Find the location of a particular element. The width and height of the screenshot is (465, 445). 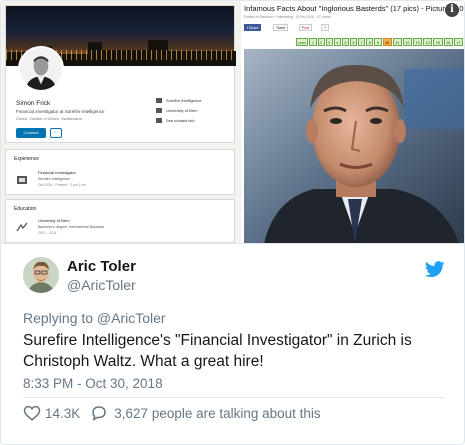

pager-item: 1 is located at coordinates (313, 42).